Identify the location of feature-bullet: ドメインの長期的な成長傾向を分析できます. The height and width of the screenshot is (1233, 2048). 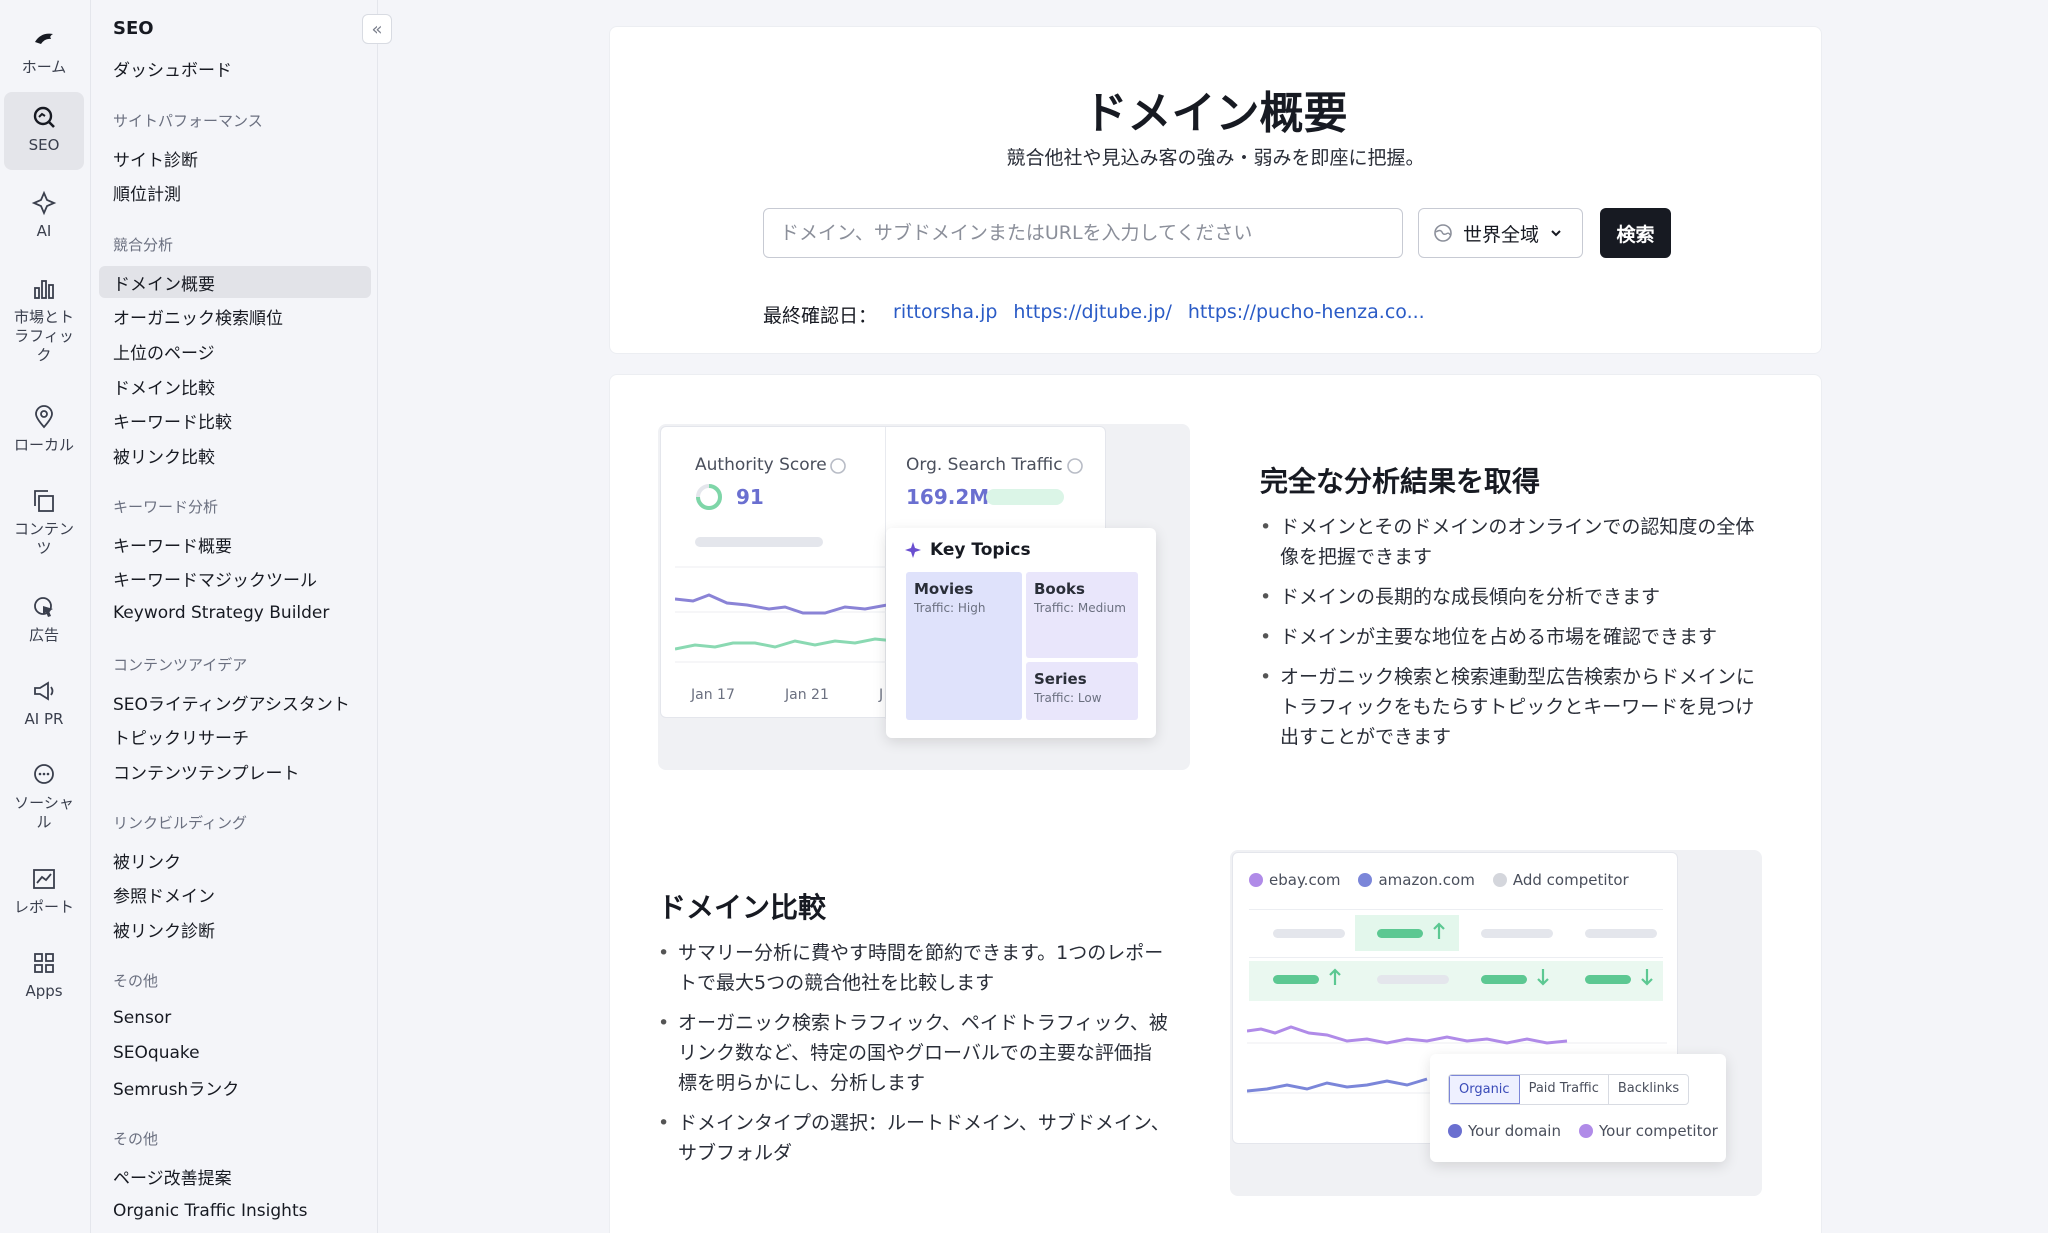
(1510, 597).